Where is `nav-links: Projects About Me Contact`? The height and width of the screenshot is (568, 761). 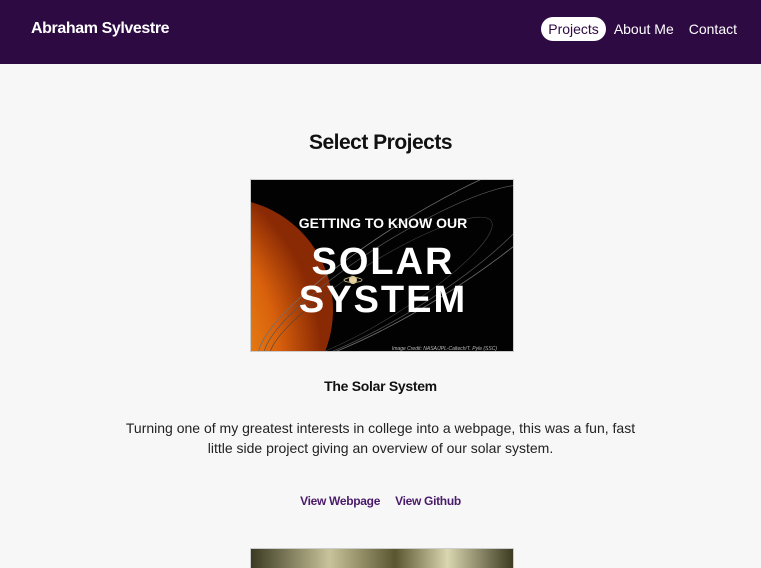 nav-links: Projects About Me Contact is located at coordinates (642, 29).